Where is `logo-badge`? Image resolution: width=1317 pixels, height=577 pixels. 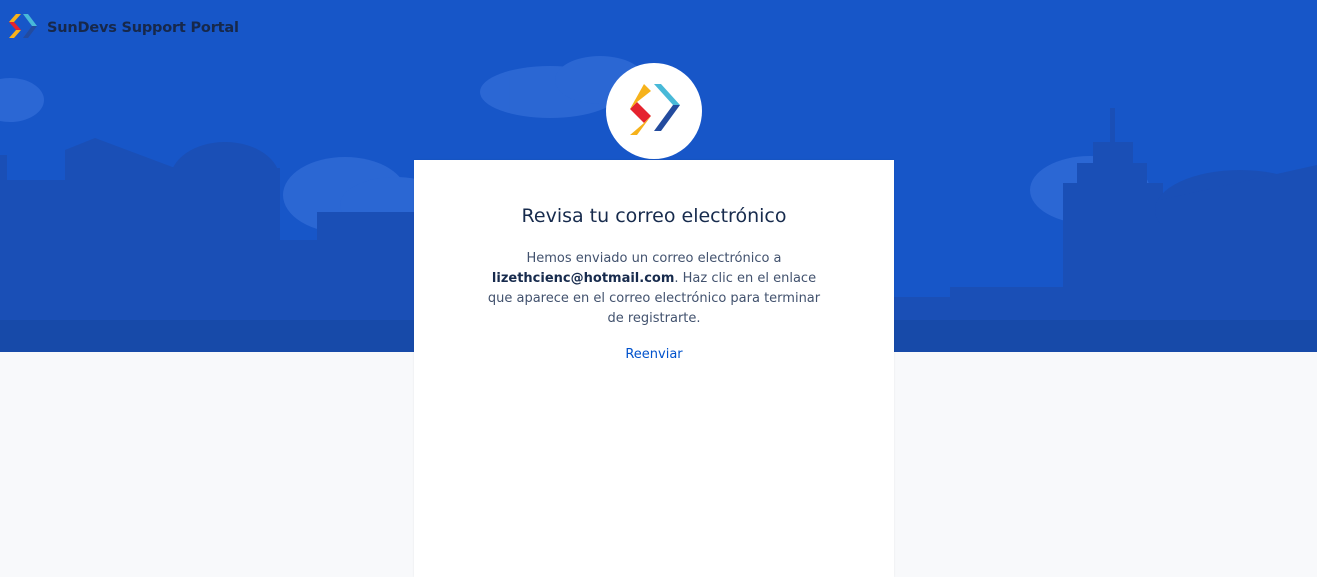 logo-badge is located at coordinates (654, 111).